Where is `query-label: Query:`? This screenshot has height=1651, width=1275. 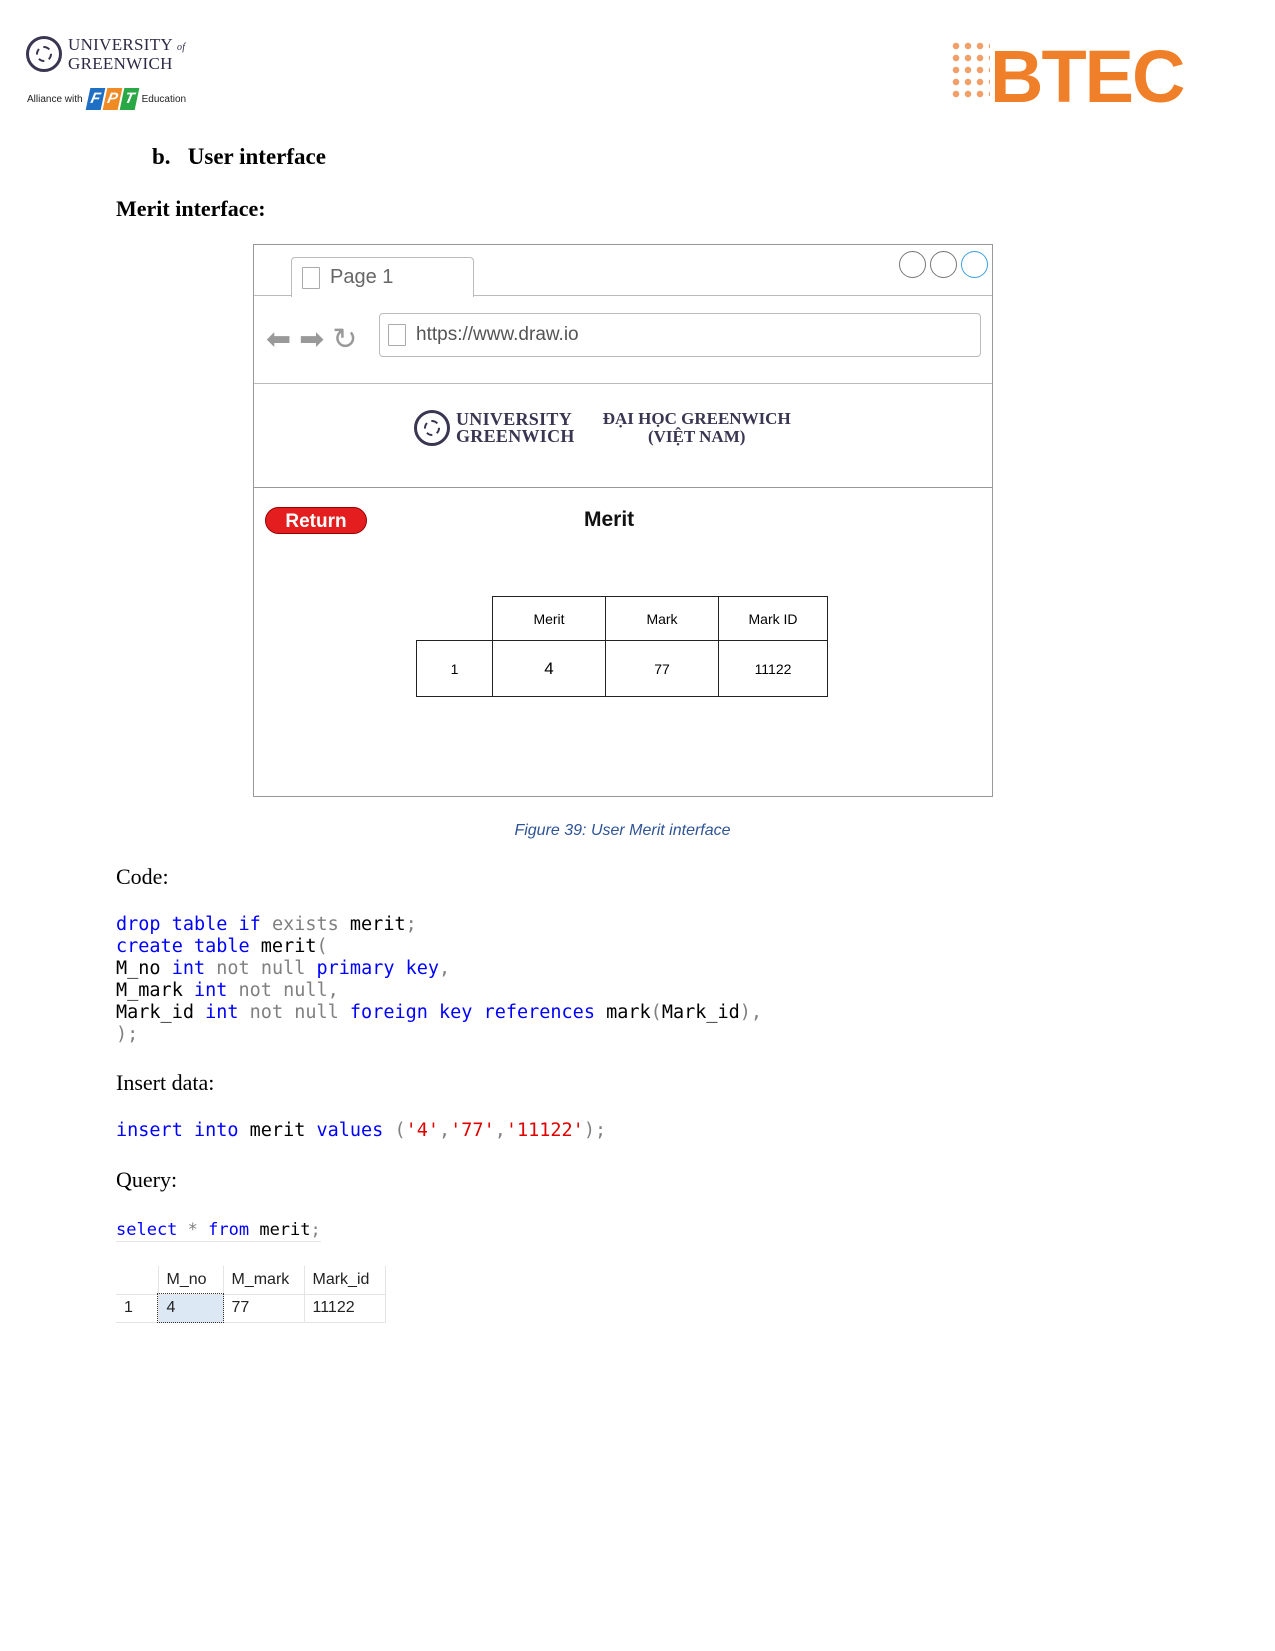
query-label: Query: is located at coordinates (147, 1179).